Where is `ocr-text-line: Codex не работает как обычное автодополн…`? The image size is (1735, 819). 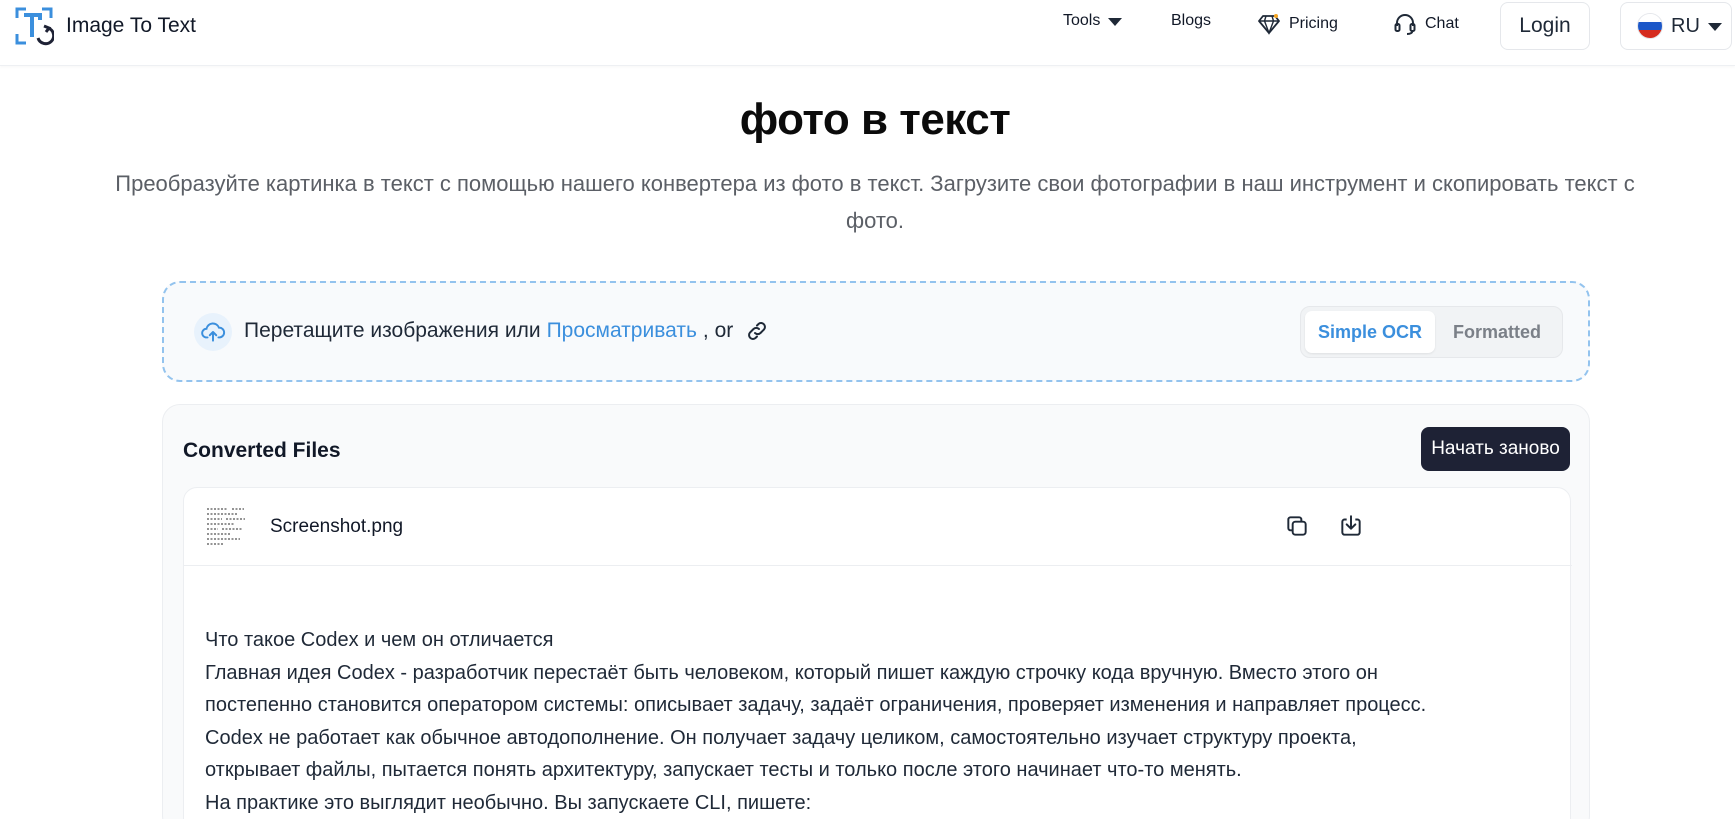 ocr-text-line: Codex не работает как обычное автодополн… is located at coordinates (781, 737).